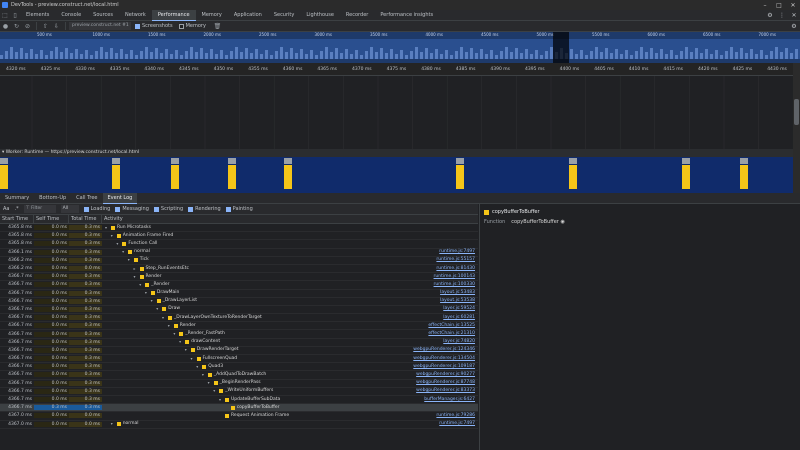  I want to click on source-link: layout.js:53538, so click(457, 301).